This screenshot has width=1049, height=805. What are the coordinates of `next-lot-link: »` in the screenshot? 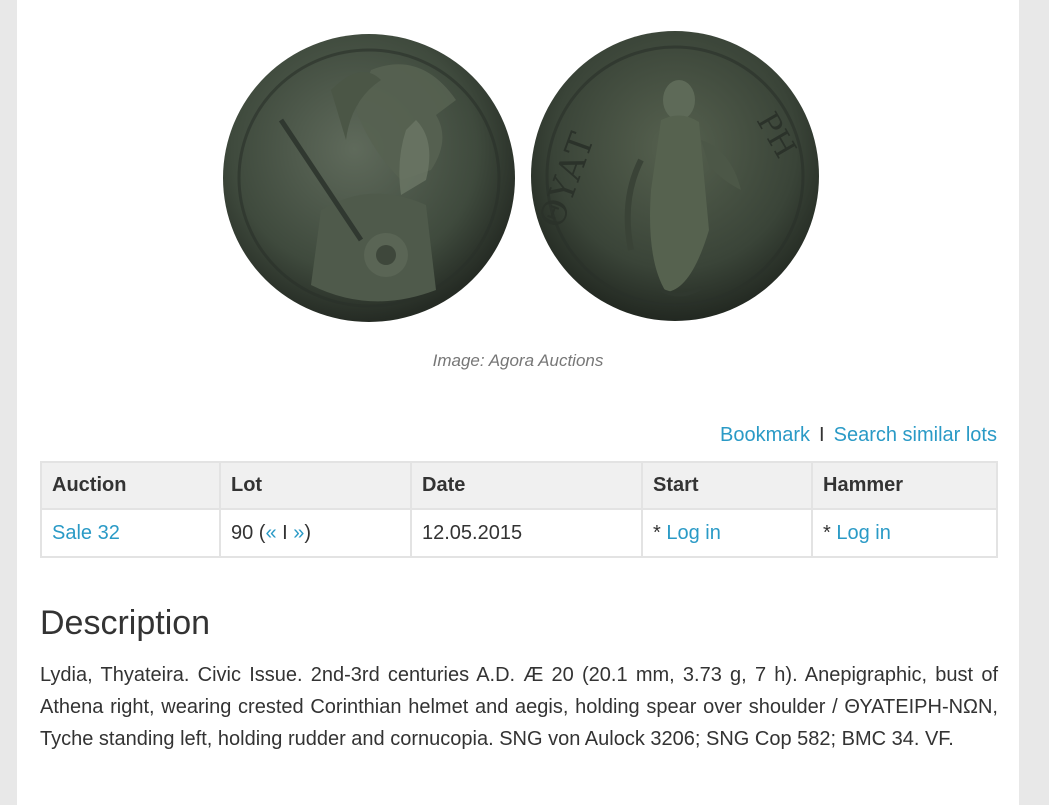 It's located at (298, 533).